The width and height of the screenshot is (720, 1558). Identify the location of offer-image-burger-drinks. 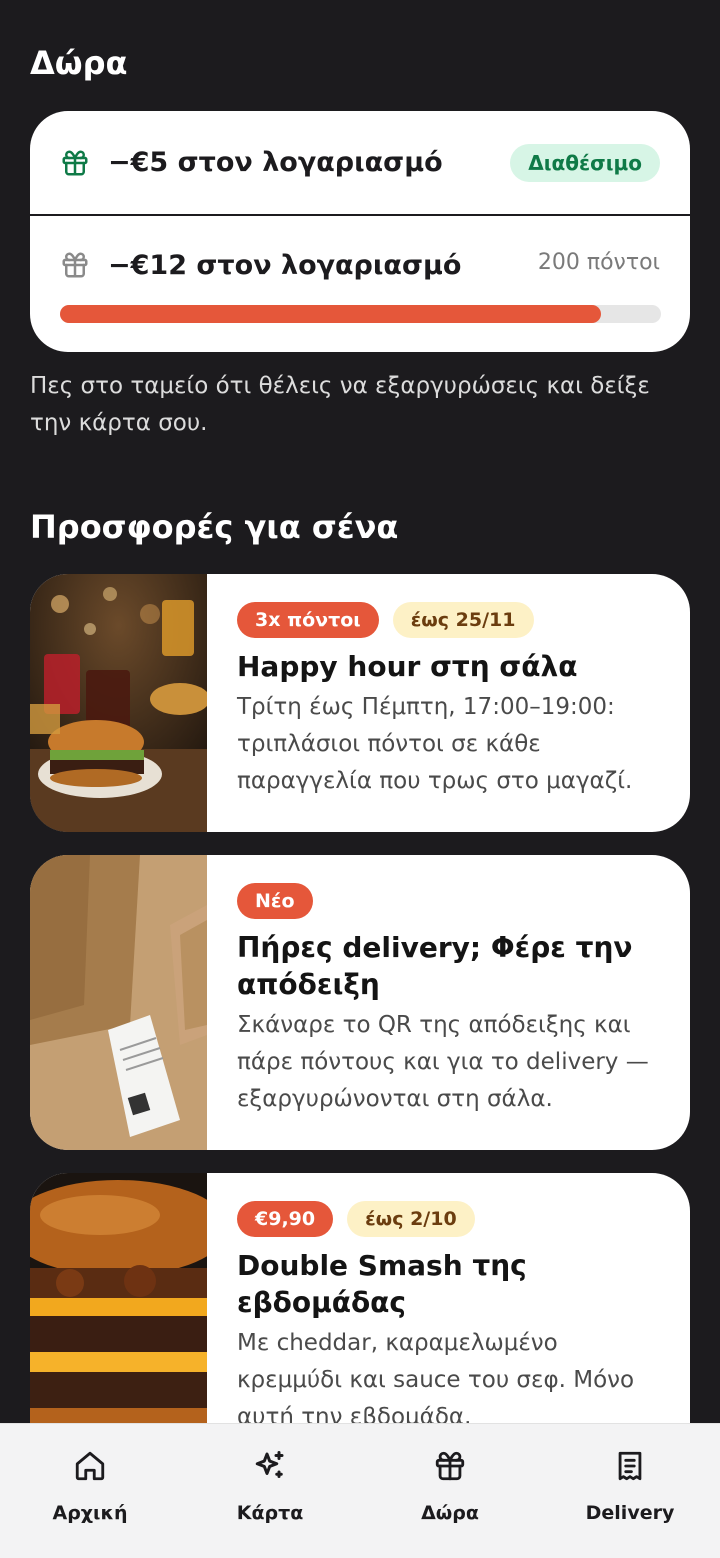
(118, 703).